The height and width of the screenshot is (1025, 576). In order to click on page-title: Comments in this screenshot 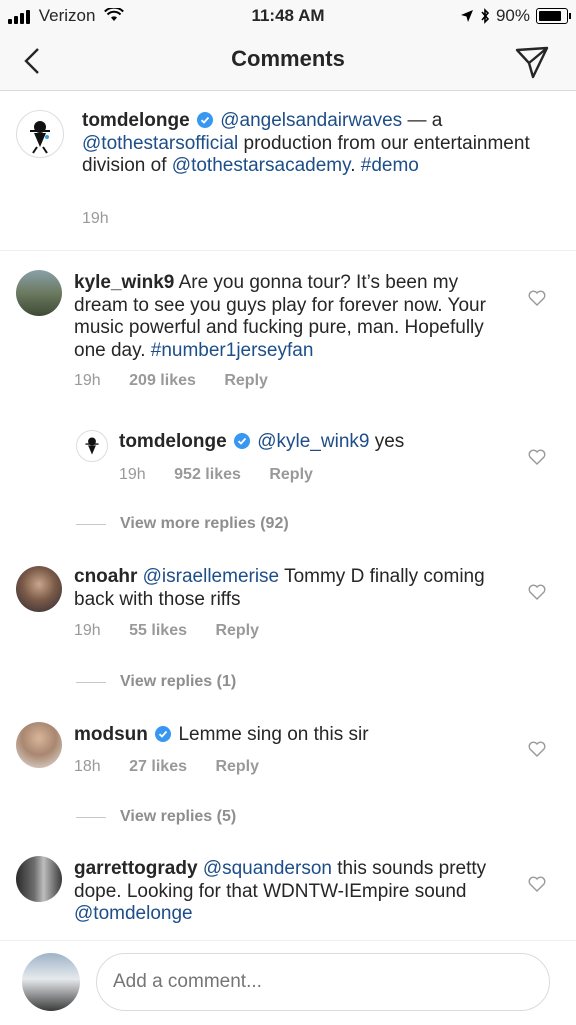, I will do `click(288, 58)`.